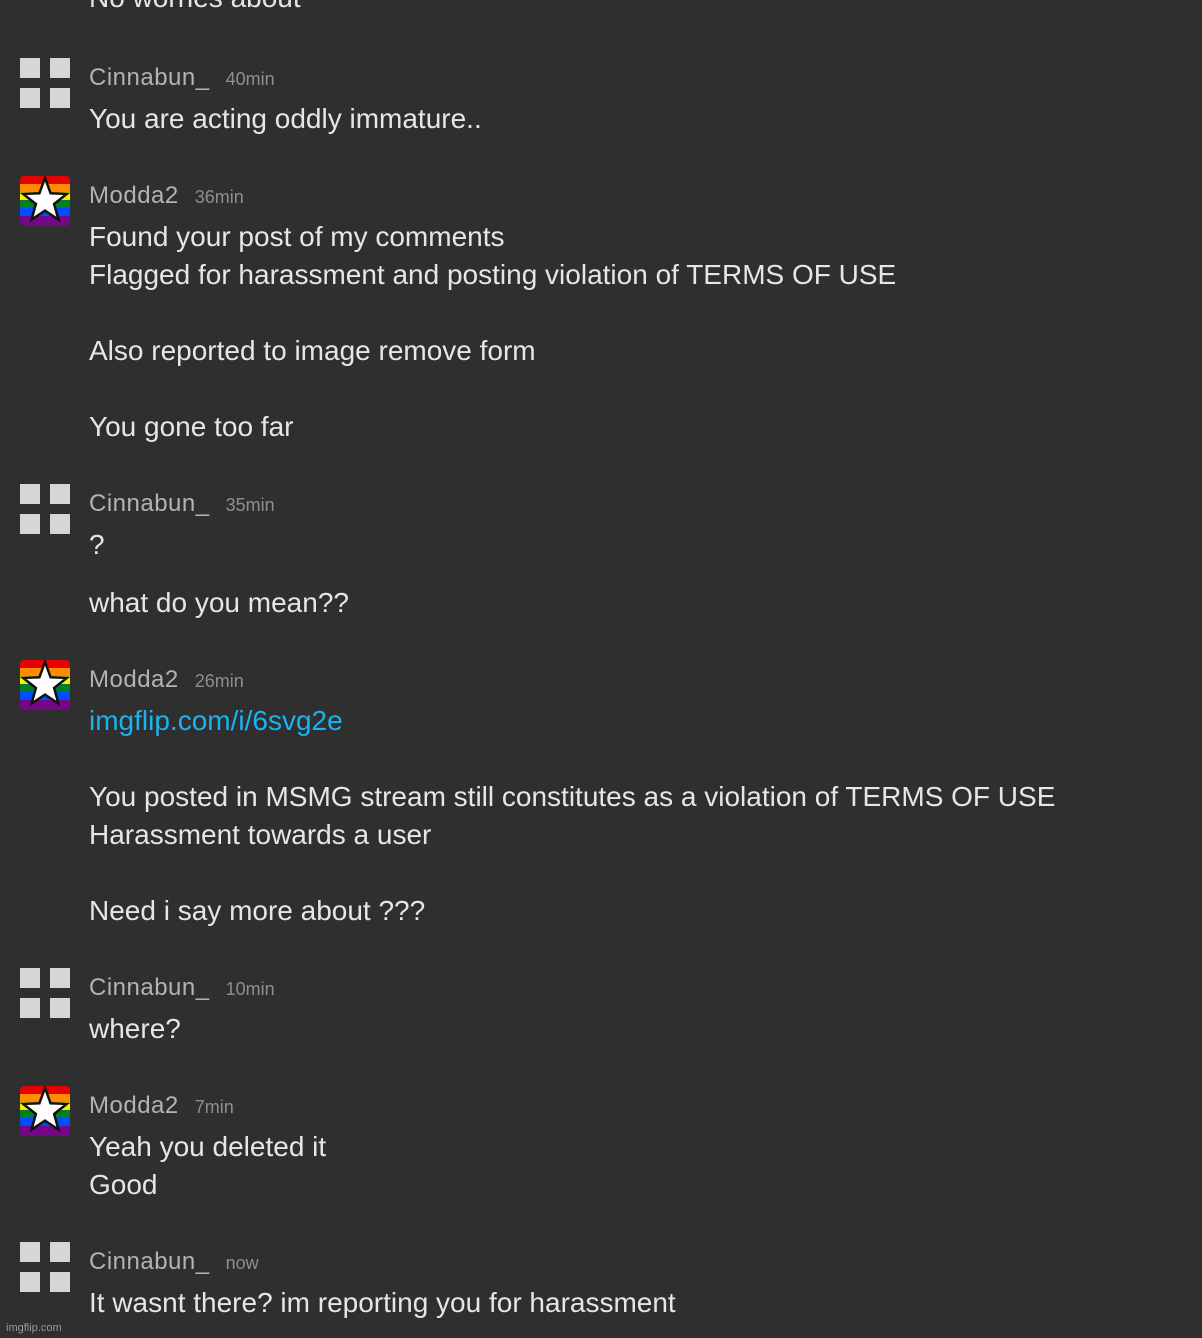 Image resolution: width=1202 pixels, height=1338 pixels. Describe the element at coordinates (207, 1166) in the screenshot. I see `message-body: Yeah you deleted it Good` at that location.